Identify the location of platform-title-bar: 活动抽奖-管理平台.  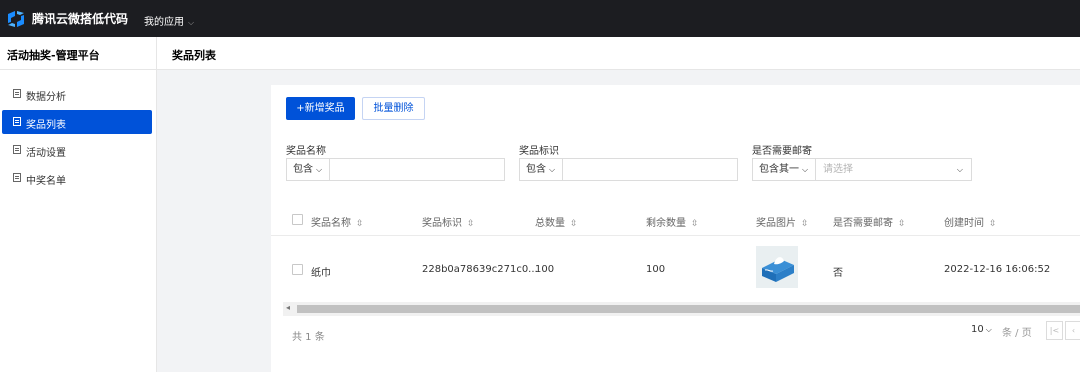
(78, 53).